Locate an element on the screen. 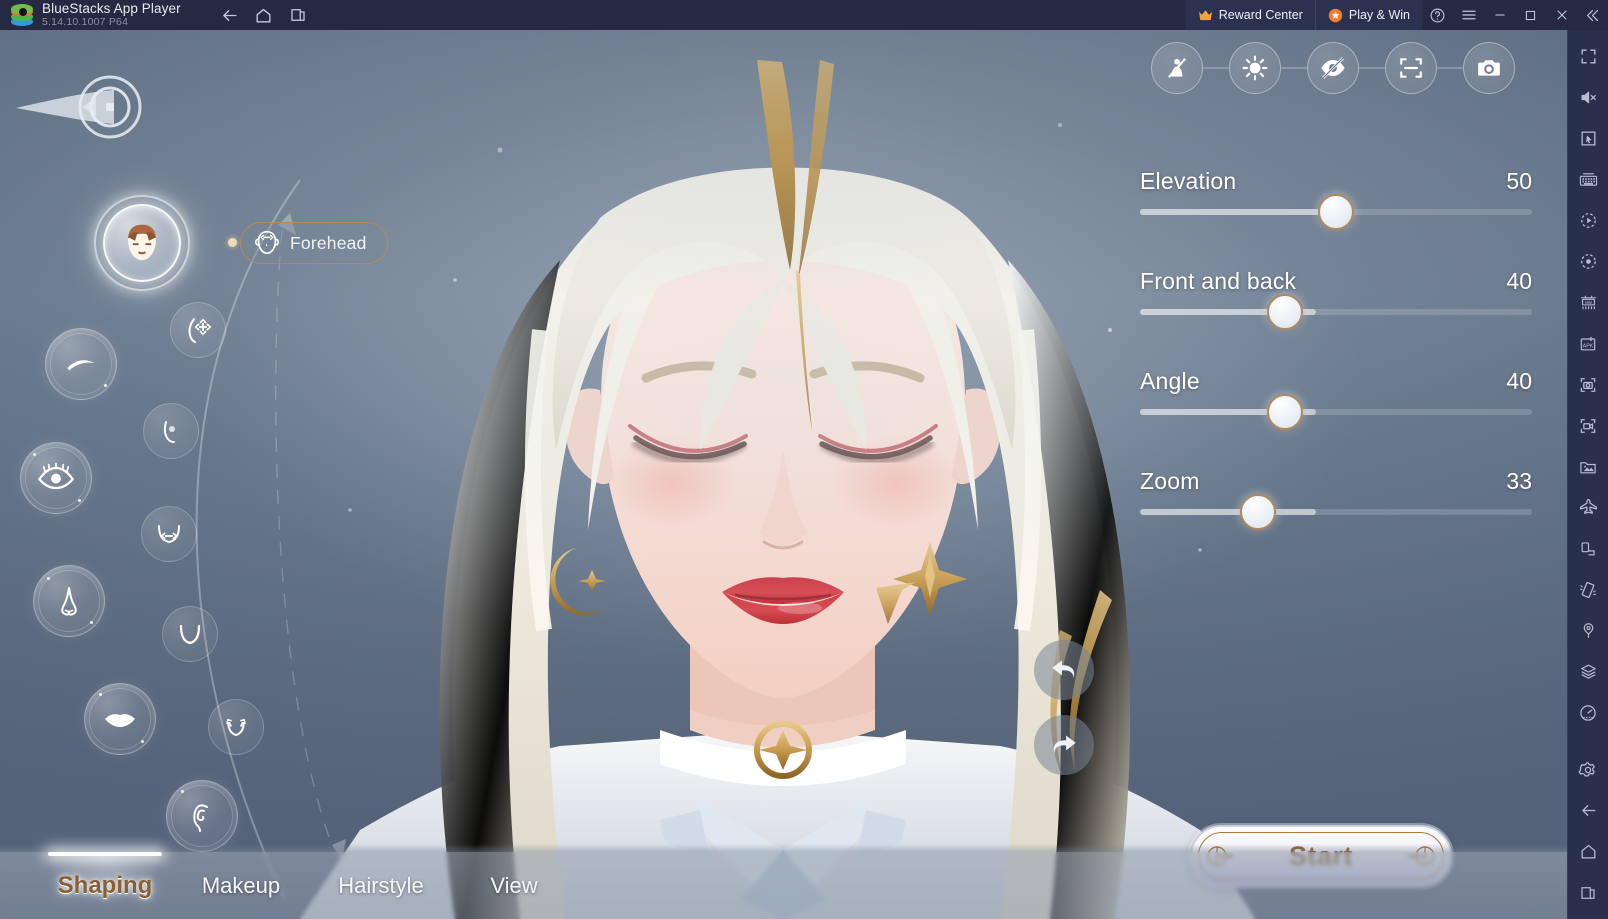 This screenshot has width=1608, height=919. menu-button is located at coordinates (1468, 15).